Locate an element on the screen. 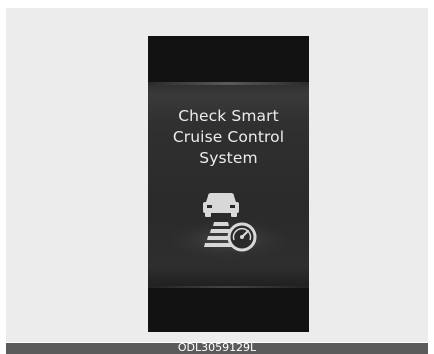 The width and height of the screenshot is (434, 354). figure-caption-bar: ODL3059129L is located at coordinates (217, 347).